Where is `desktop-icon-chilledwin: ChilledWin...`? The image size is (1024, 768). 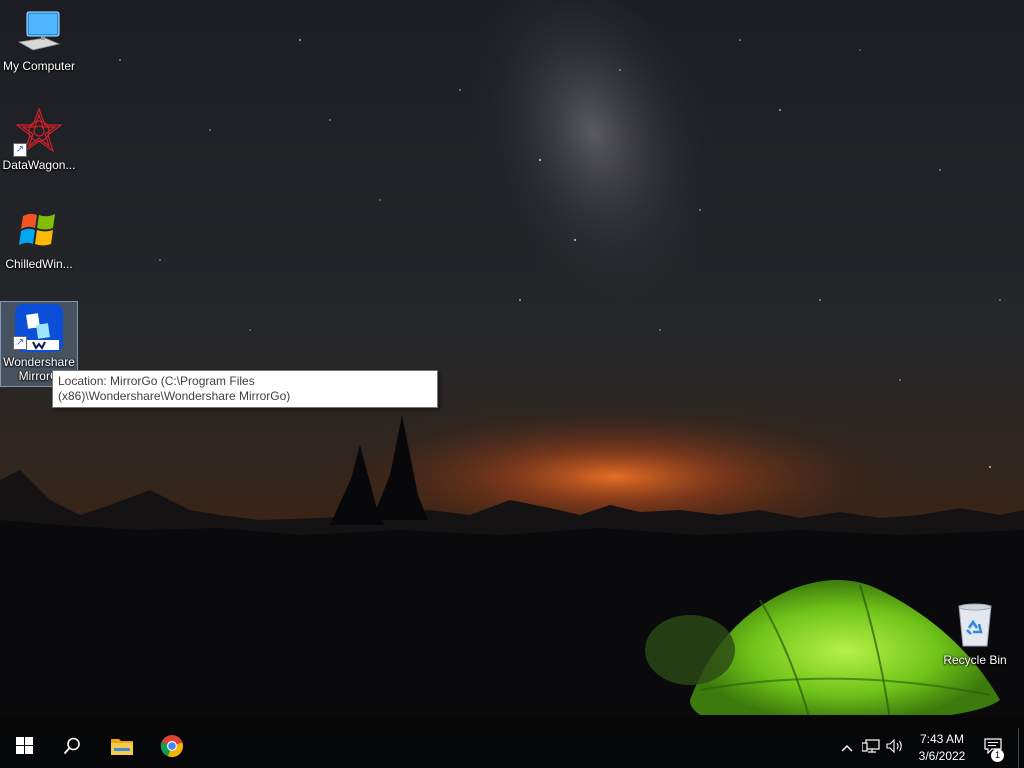
desktop-icon-chilledwin: ChilledWin... is located at coordinates (39, 238).